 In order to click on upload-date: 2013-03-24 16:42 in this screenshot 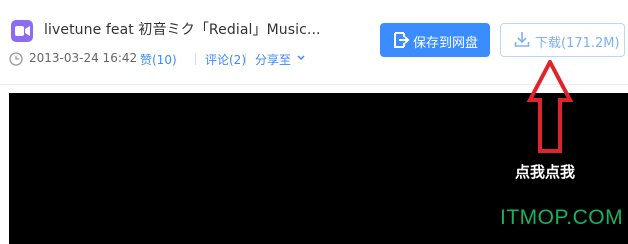, I will do `click(83, 58)`.